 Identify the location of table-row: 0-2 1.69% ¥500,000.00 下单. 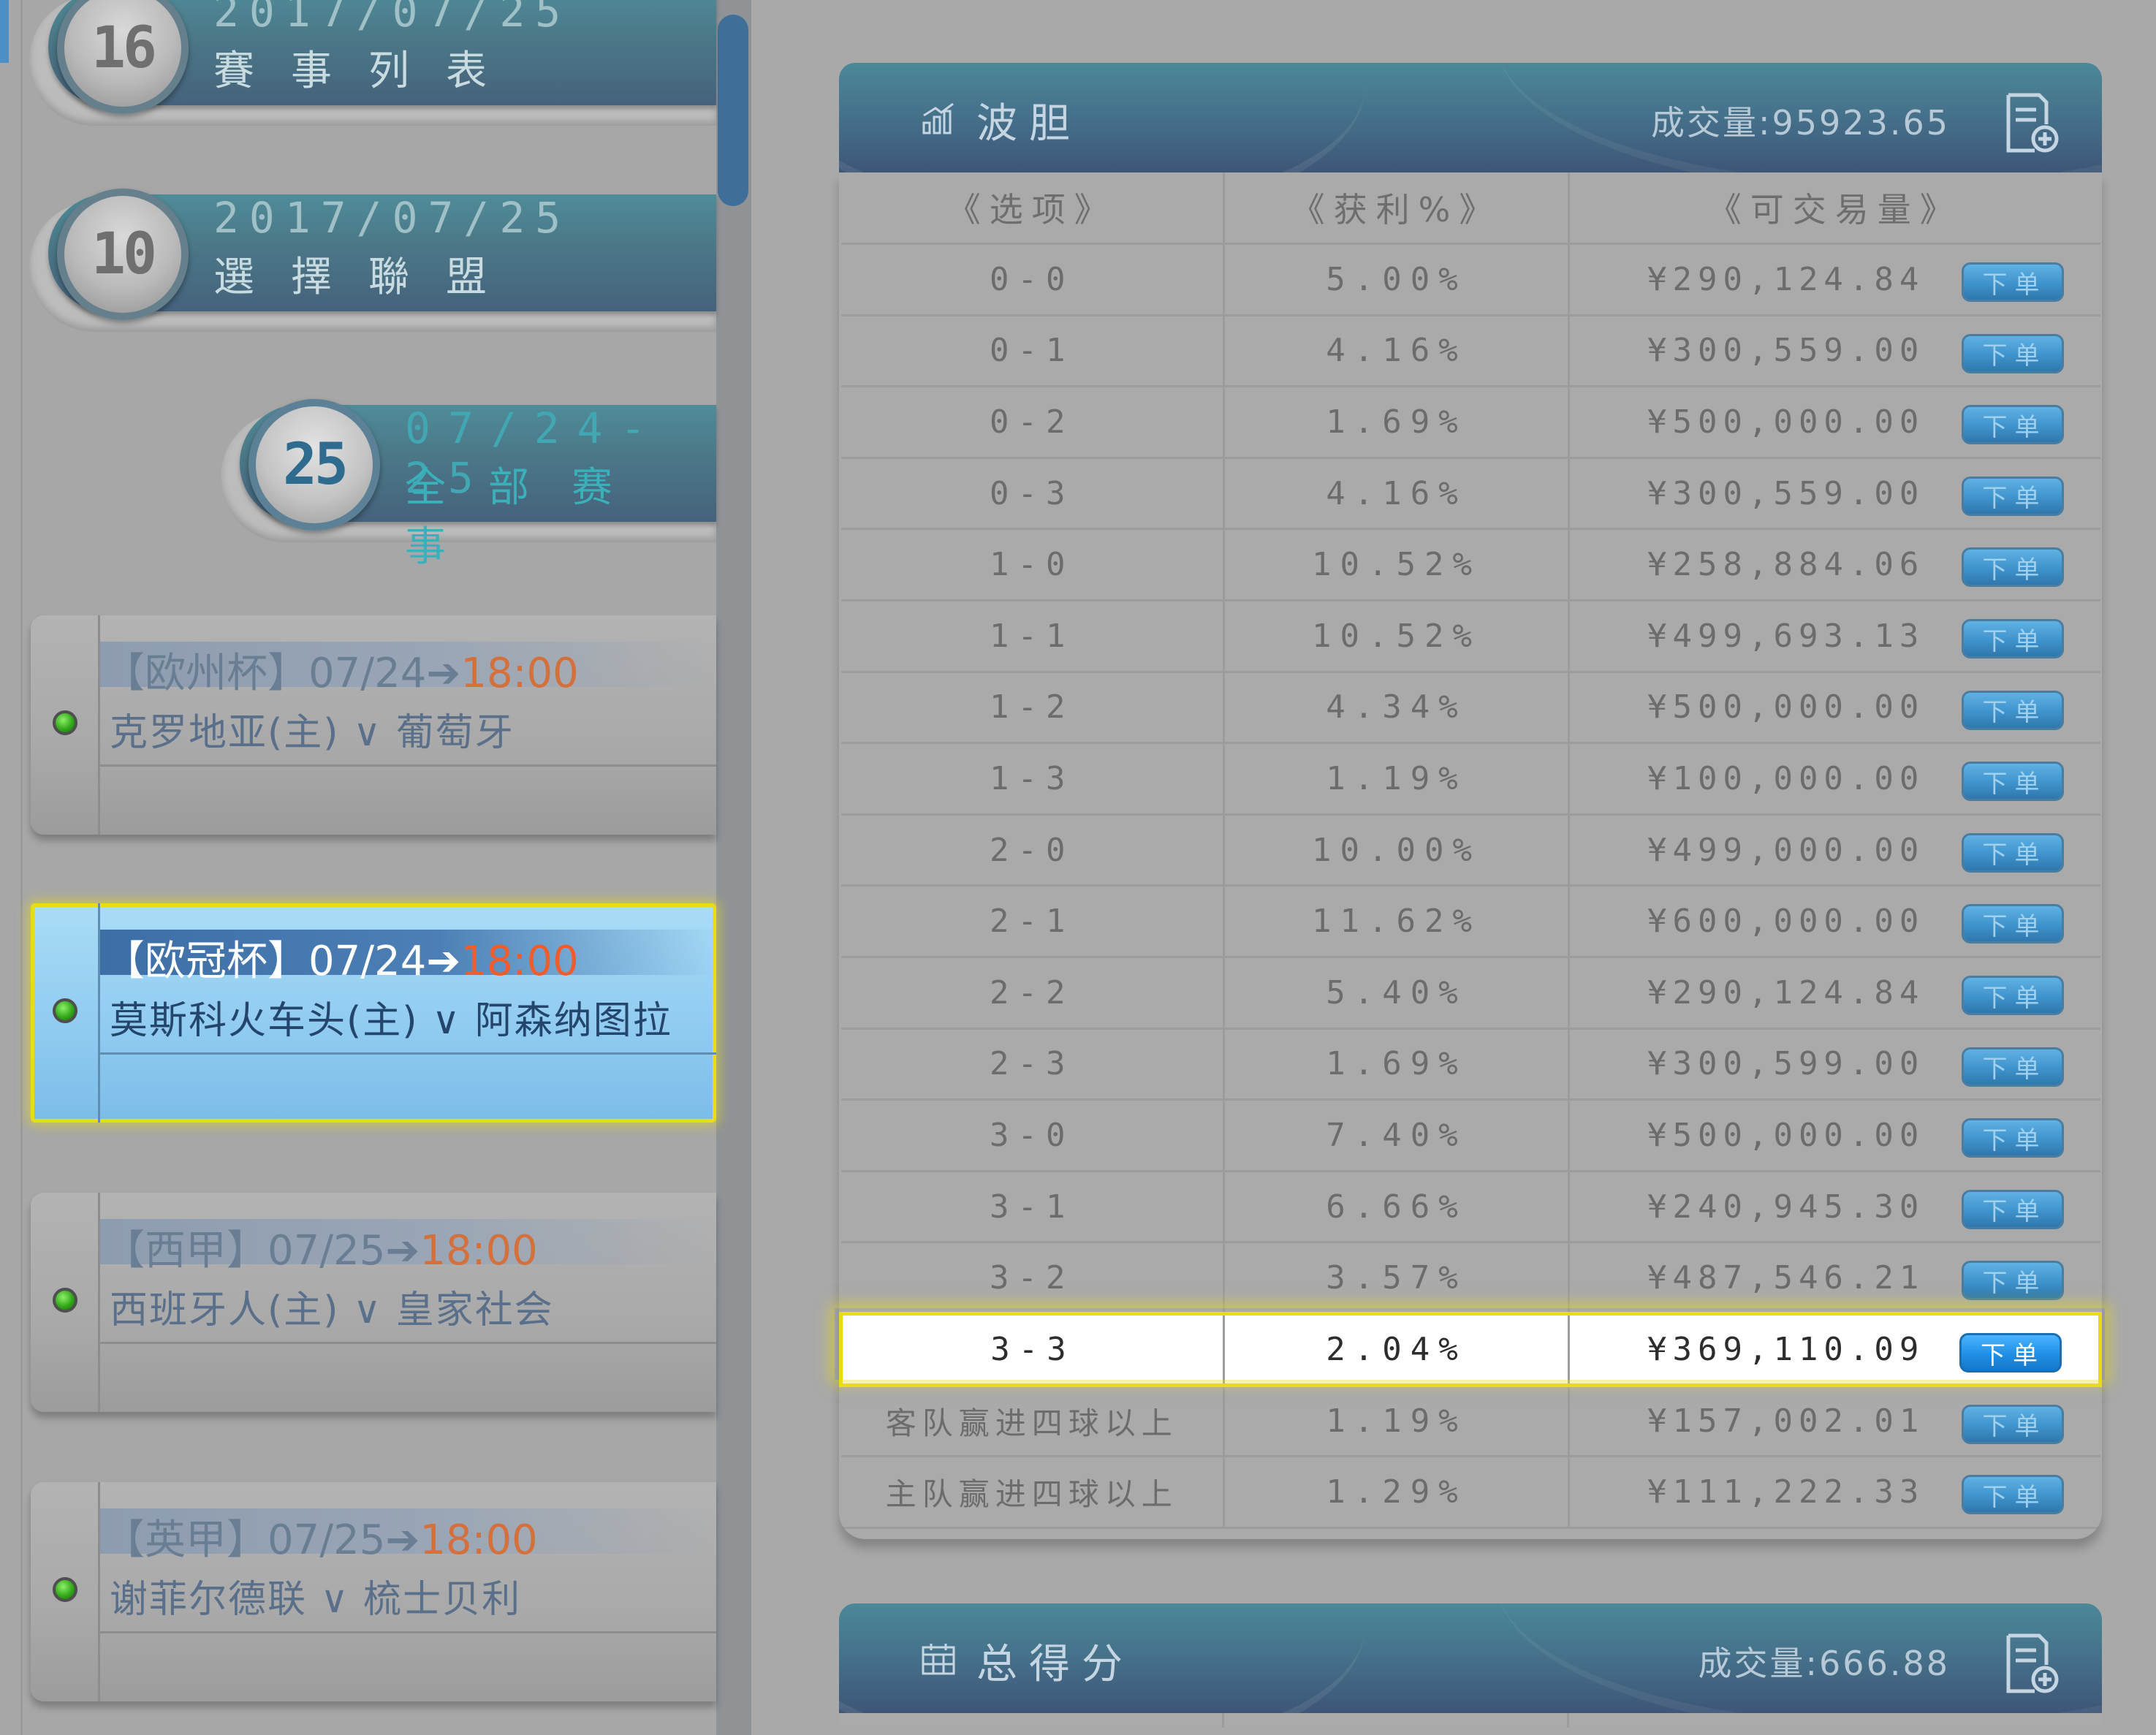
(1470, 422).